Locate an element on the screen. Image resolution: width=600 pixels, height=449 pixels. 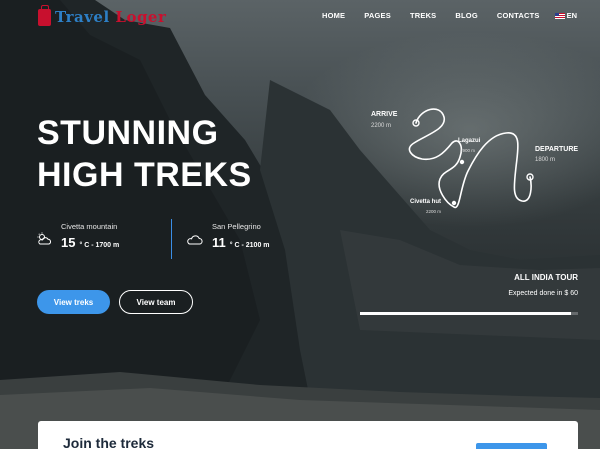
route-label-departure: DEPARTURE is located at coordinates (557, 149).